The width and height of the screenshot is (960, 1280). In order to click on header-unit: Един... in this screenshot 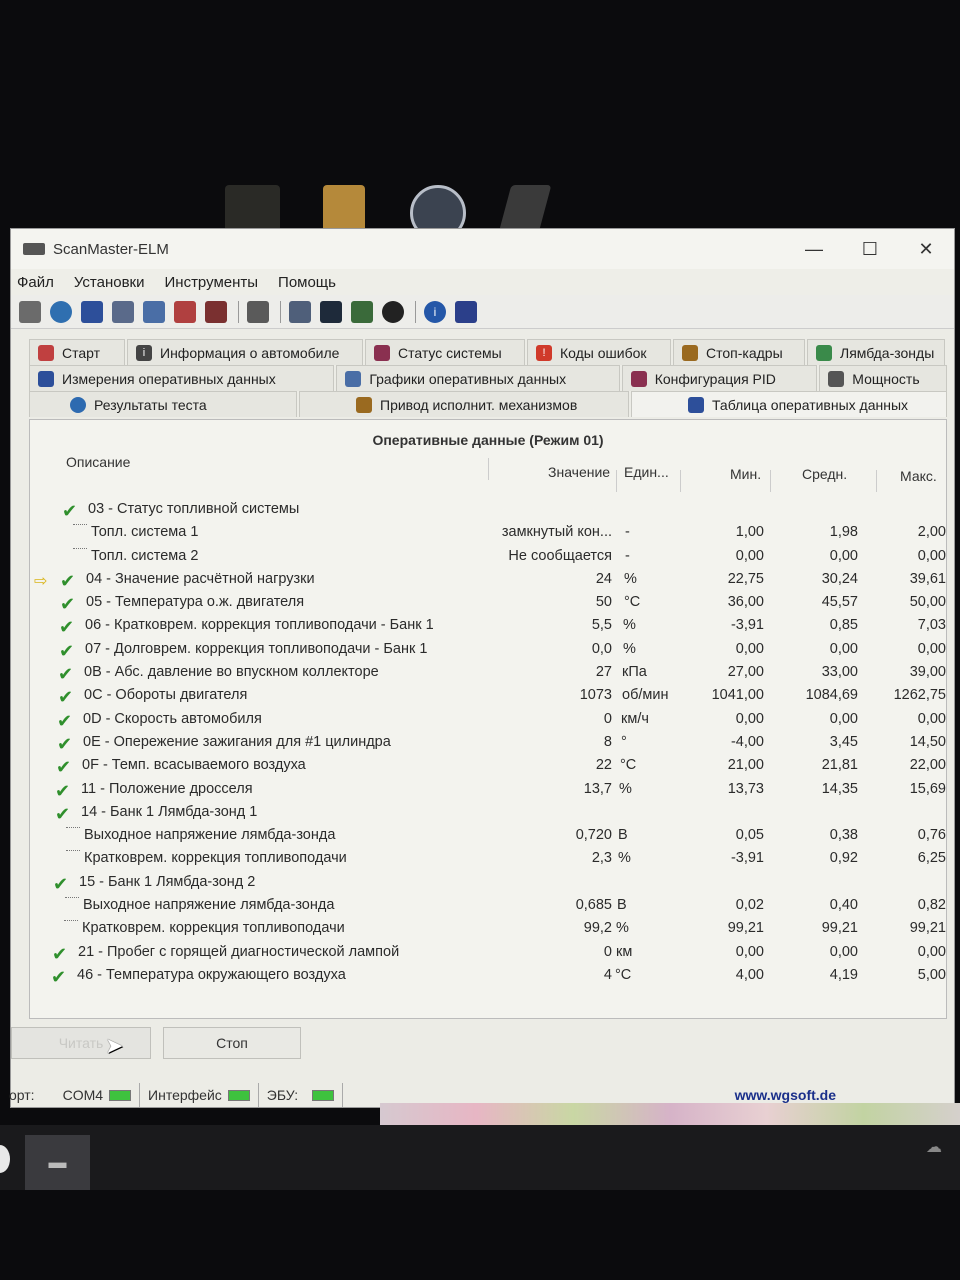, I will do `click(646, 472)`.